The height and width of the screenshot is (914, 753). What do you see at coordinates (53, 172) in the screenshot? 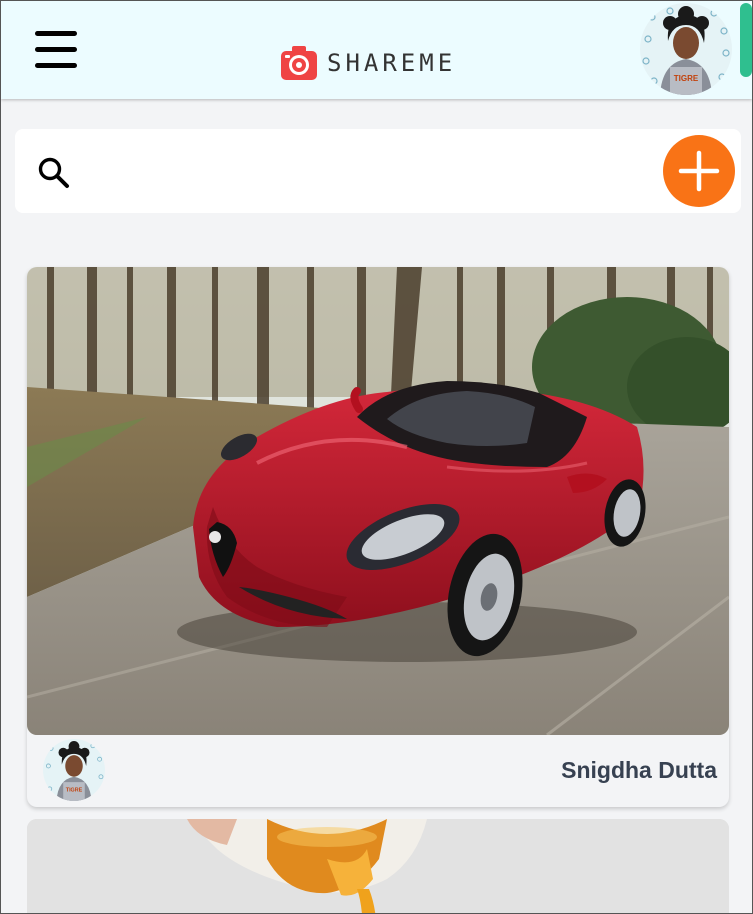
I see `search-icon` at bounding box center [53, 172].